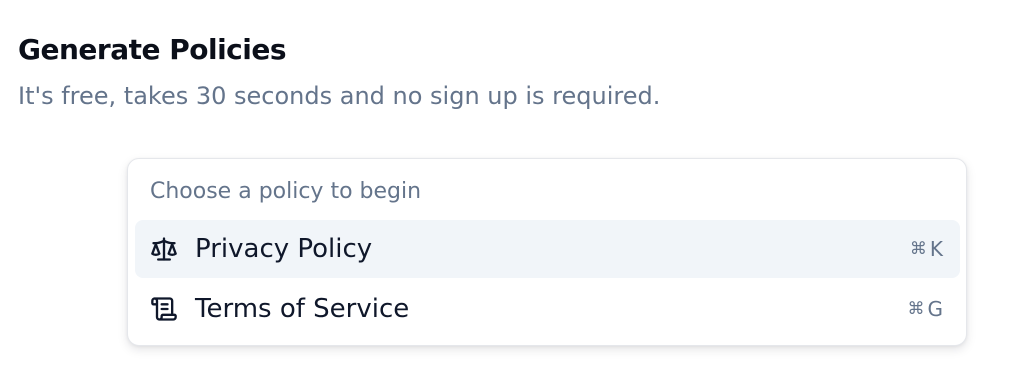 This screenshot has height=378, width=1015. Describe the element at coordinates (284, 249) in the screenshot. I see `menu-item-label: Privacy Policy` at that location.